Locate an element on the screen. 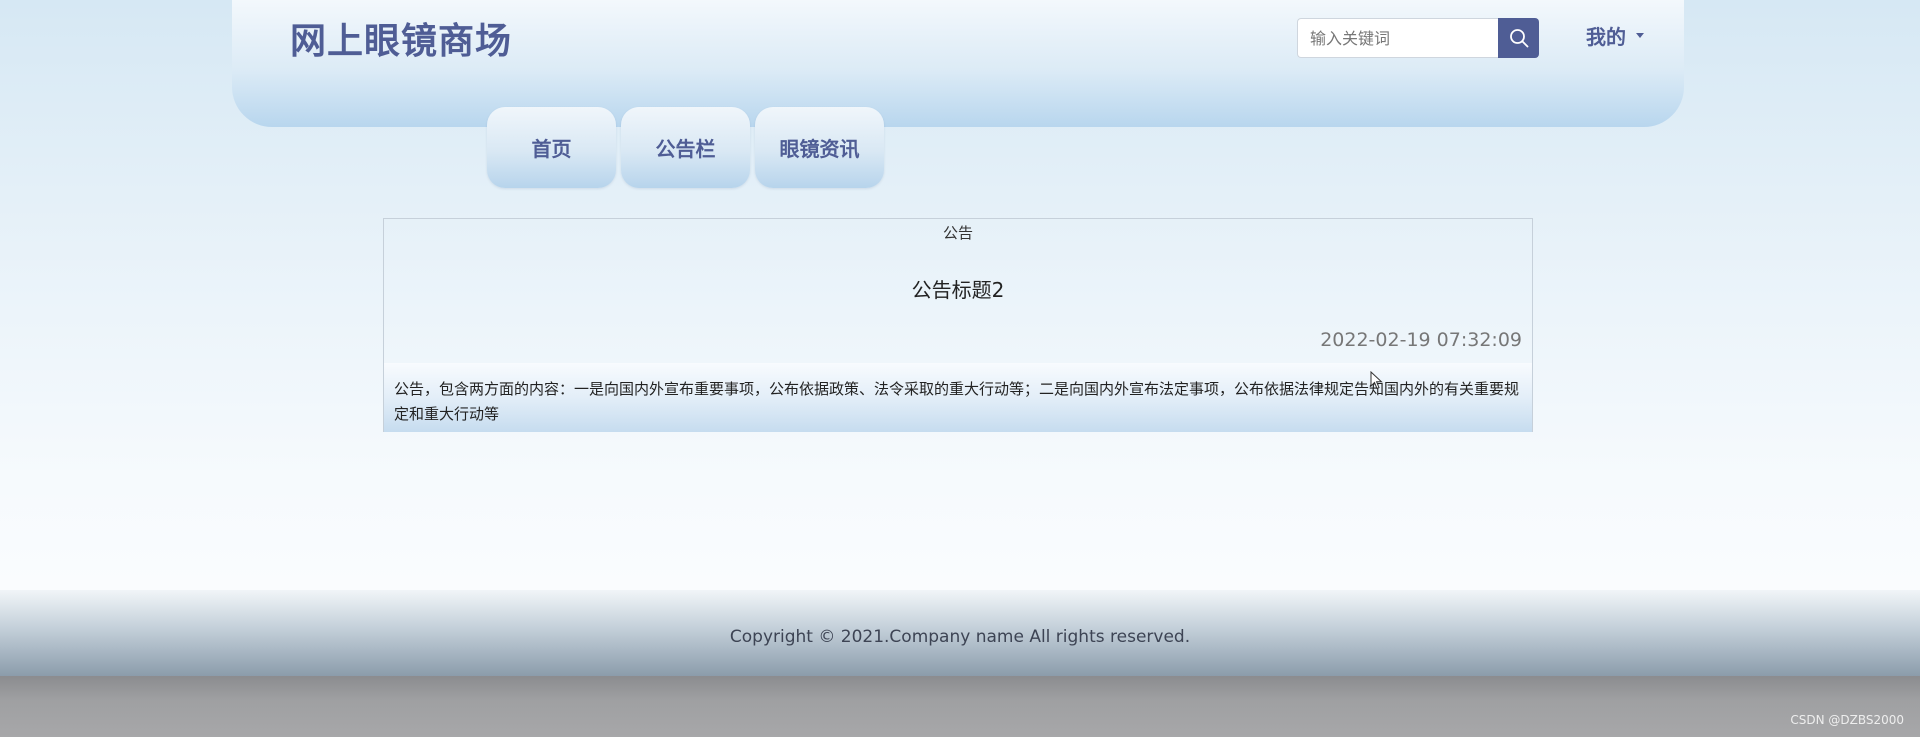 The width and height of the screenshot is (1920, 737). search-input is located at coordinates (1397, 38).